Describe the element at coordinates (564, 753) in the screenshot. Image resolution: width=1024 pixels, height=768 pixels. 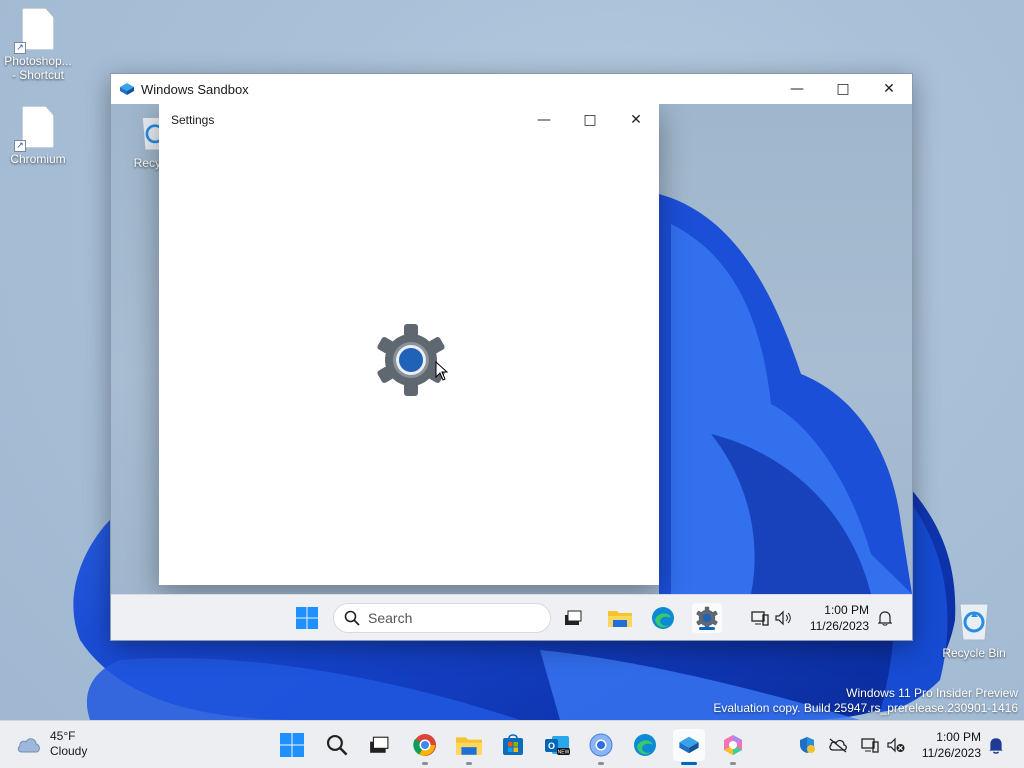
I see `svg-text: NEW` at that location.